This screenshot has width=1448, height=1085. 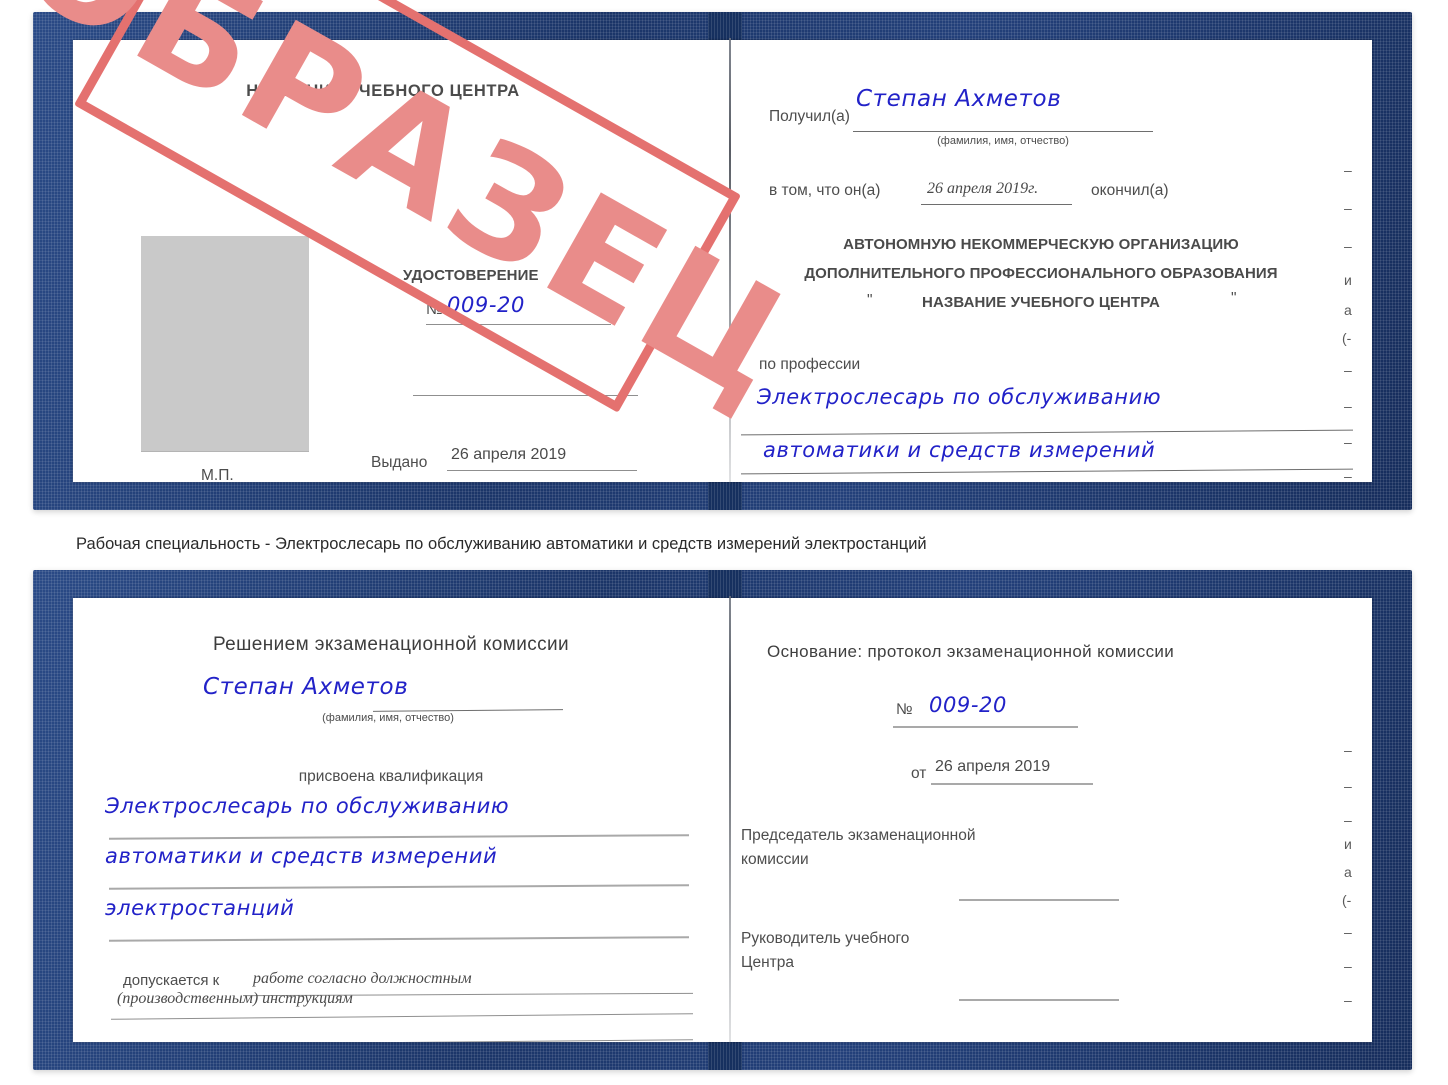 What do you see at coordinates (542, 470) in the screenshot?
I see `issued-rule` at bounding box center [542, 470].